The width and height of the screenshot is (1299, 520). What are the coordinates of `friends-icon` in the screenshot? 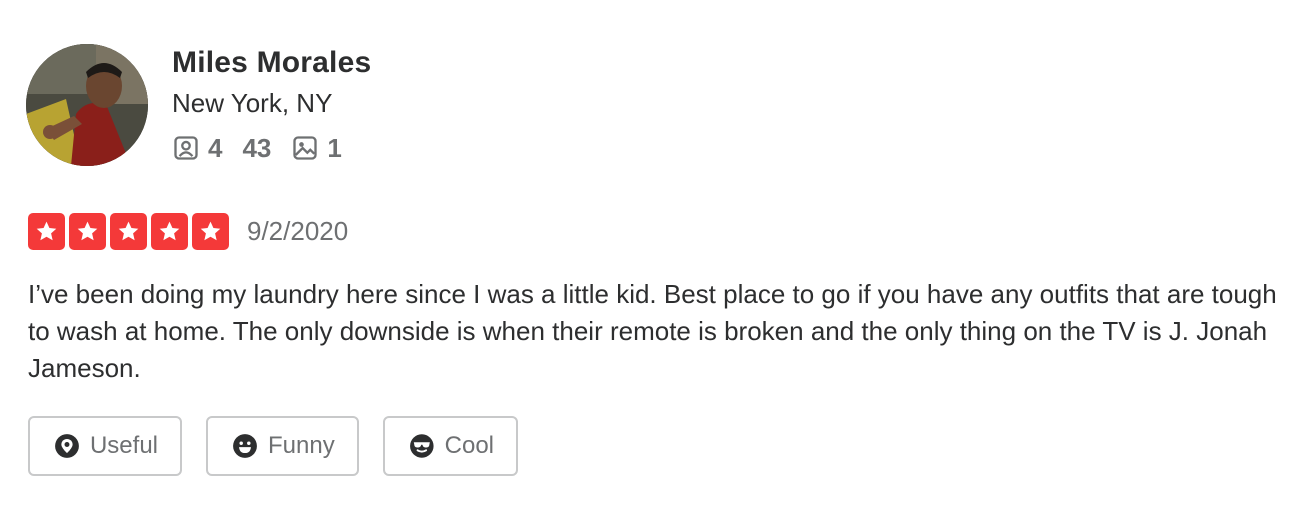 It's located at (186, 148).